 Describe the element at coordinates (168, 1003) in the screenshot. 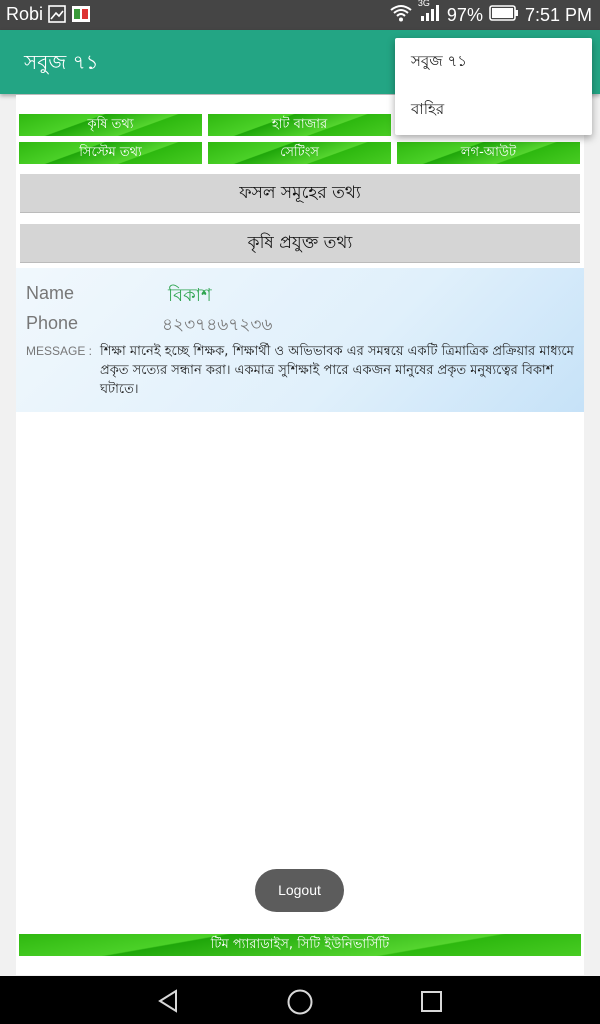

I see `back-icon` at that location.